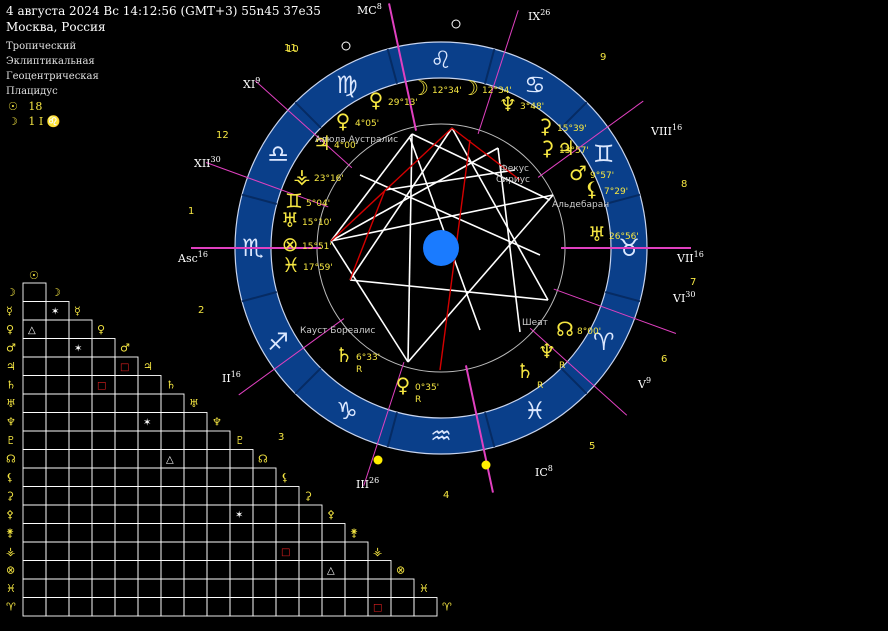 Image resolution: width=888 pixels, height=631 pixels. What do you see at coordinates (10, 477) in the screenshot?
I see `grid-row-glyph: ⚸` at bounding box center [10, 477].